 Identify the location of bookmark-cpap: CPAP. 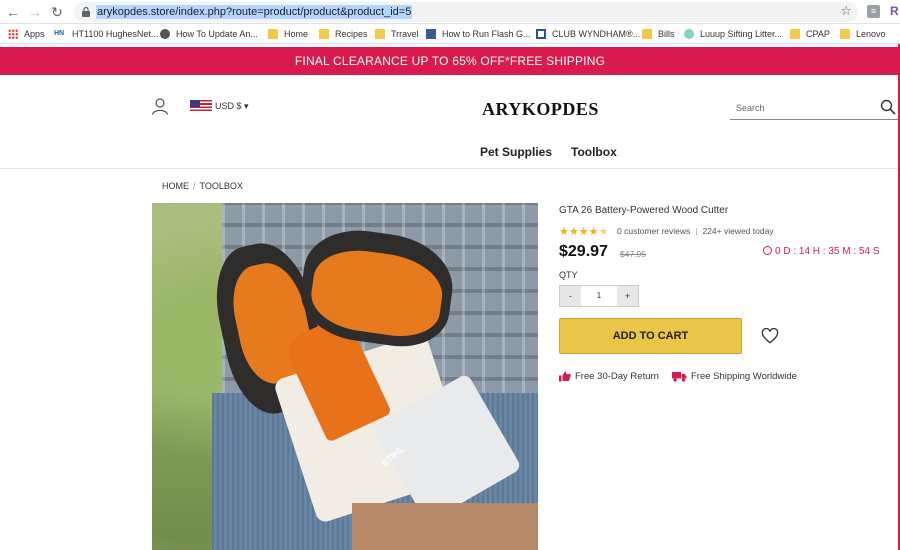
(810, 34).